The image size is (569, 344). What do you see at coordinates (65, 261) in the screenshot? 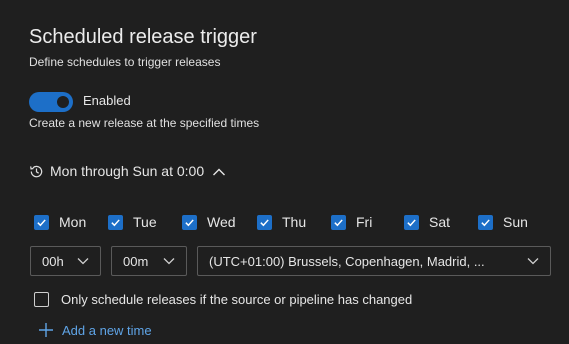
I see `hour-select: 00h` at bounding box center [65, 261].